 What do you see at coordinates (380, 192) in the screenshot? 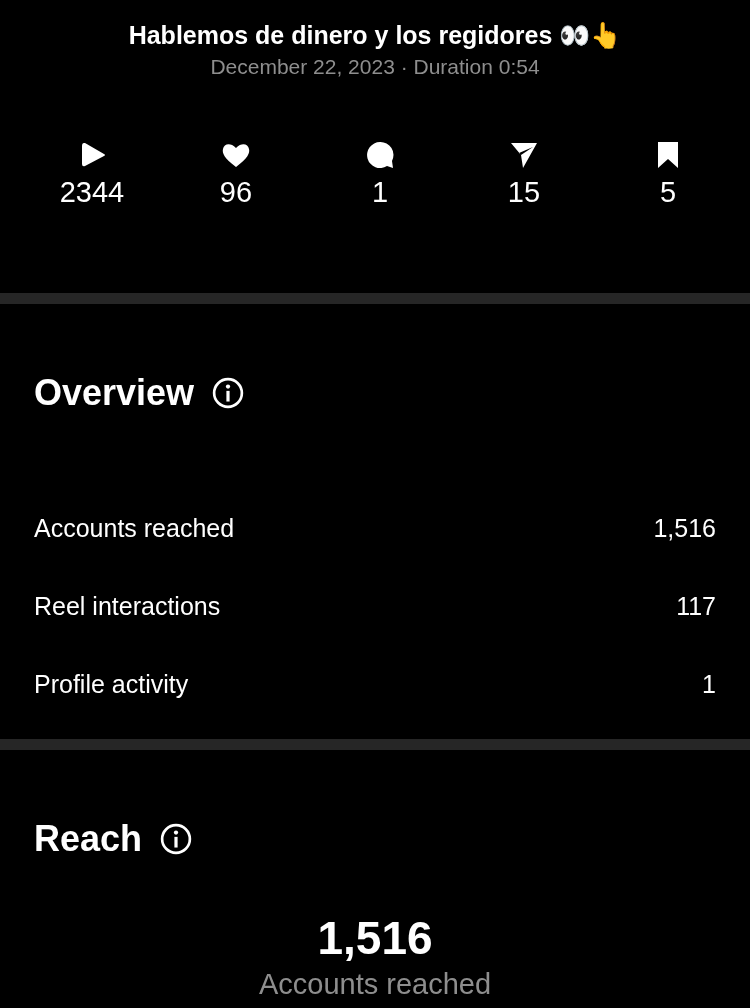
I see `stat-count: 1` at bounding box center [380, 192].